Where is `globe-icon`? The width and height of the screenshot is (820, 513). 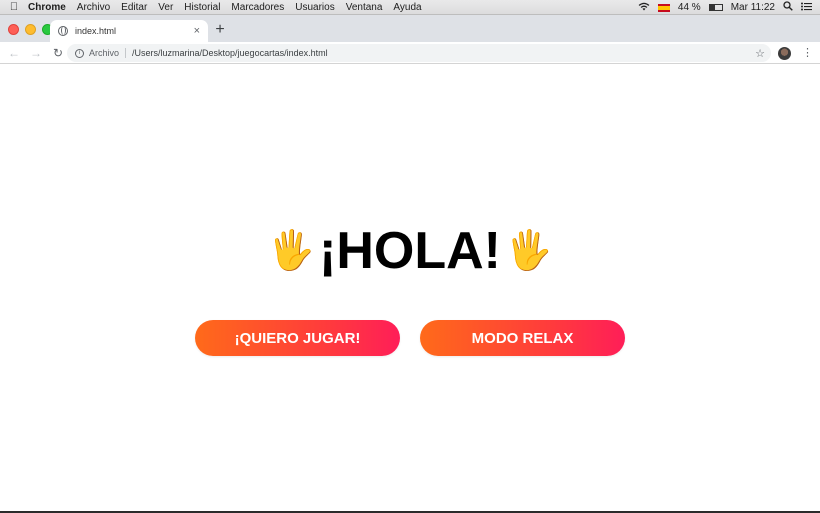
globe-icon is located at coordinates (63, 31).